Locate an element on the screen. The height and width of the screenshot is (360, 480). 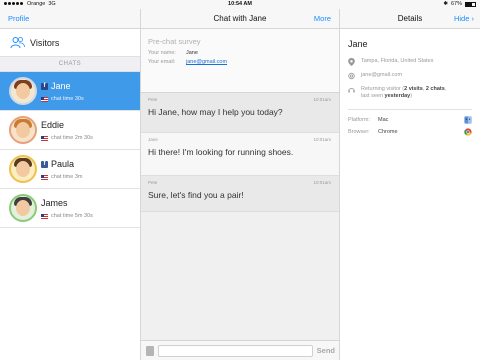
browser-row: Browser: Chrome is located at coordinates (410, 132).